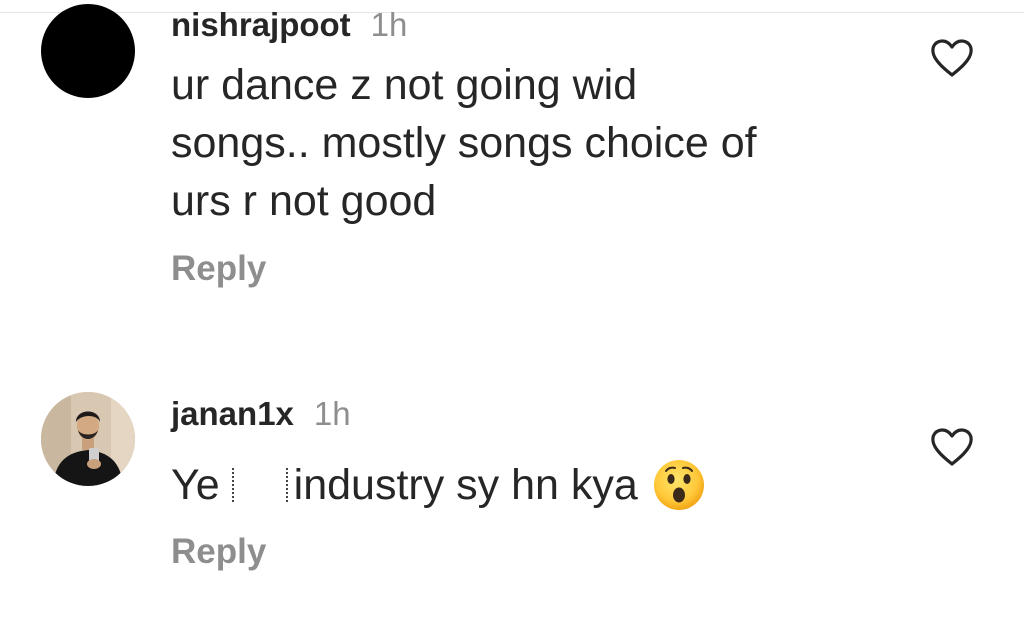 The height and width of the screenshot is (642, 1024). Describe the element at coordinates (465, 485) in the screenshot. I see `comment-text-end: industry sy hn kya` at that location.